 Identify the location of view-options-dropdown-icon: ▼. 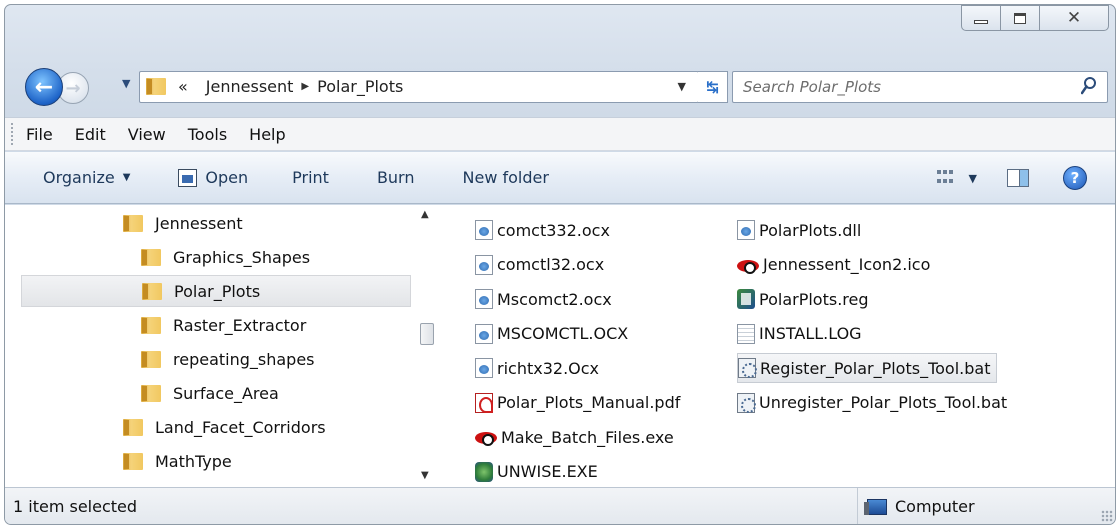
(973, 178).